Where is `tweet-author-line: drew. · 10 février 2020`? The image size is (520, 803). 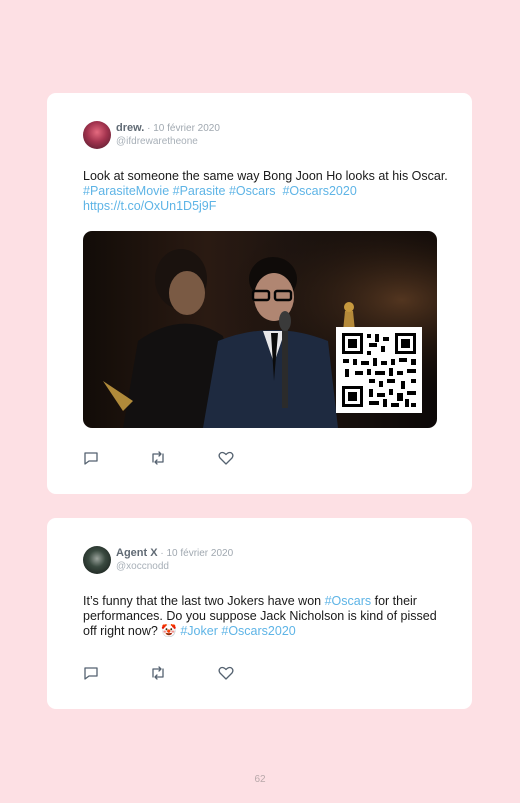
tweet-author-line: drew. · 10 février 2020 is located at coordinates (168, 128).